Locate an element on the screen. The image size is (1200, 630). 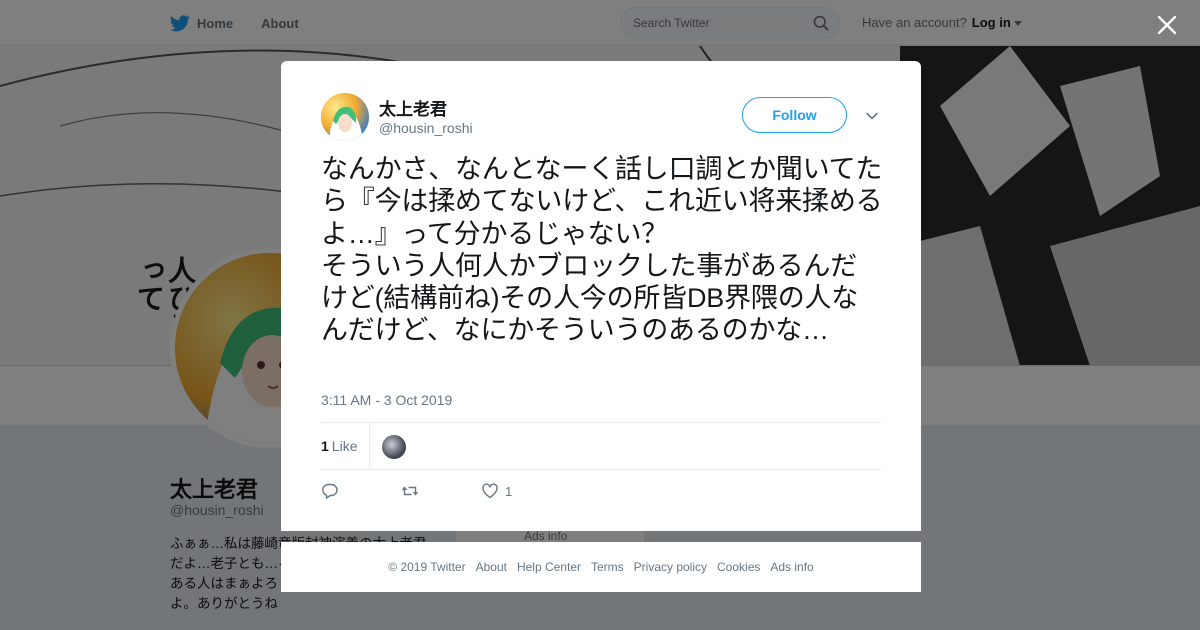
footer-cookies: Cookies is located at coordinates (738, 567).